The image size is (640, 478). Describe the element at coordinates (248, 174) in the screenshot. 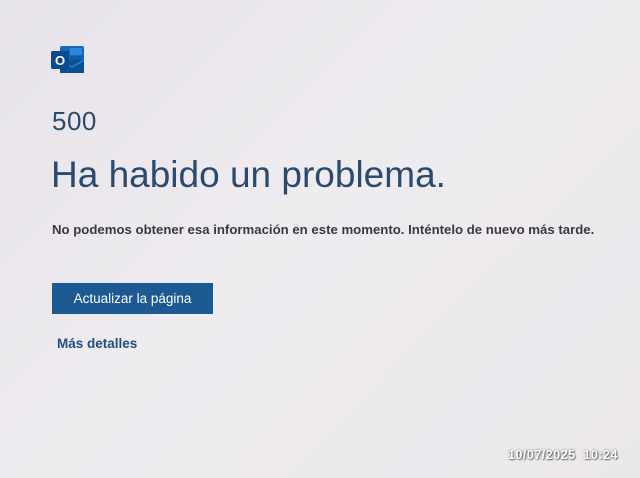

I see `page-title: Ha habido un problema.` at that location.